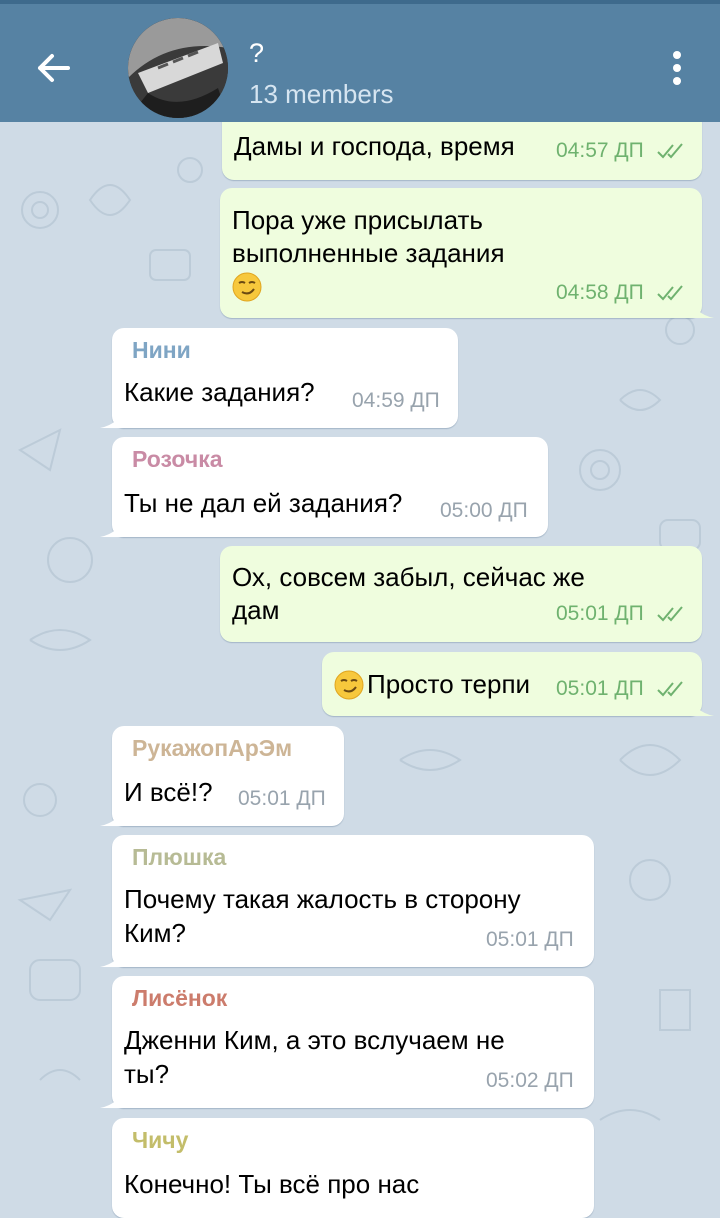  What do you see at coordinates (357, 220) in the screenshot?
I see `message-text-line: Пора уже присылать` at bounding box center [357, 220].